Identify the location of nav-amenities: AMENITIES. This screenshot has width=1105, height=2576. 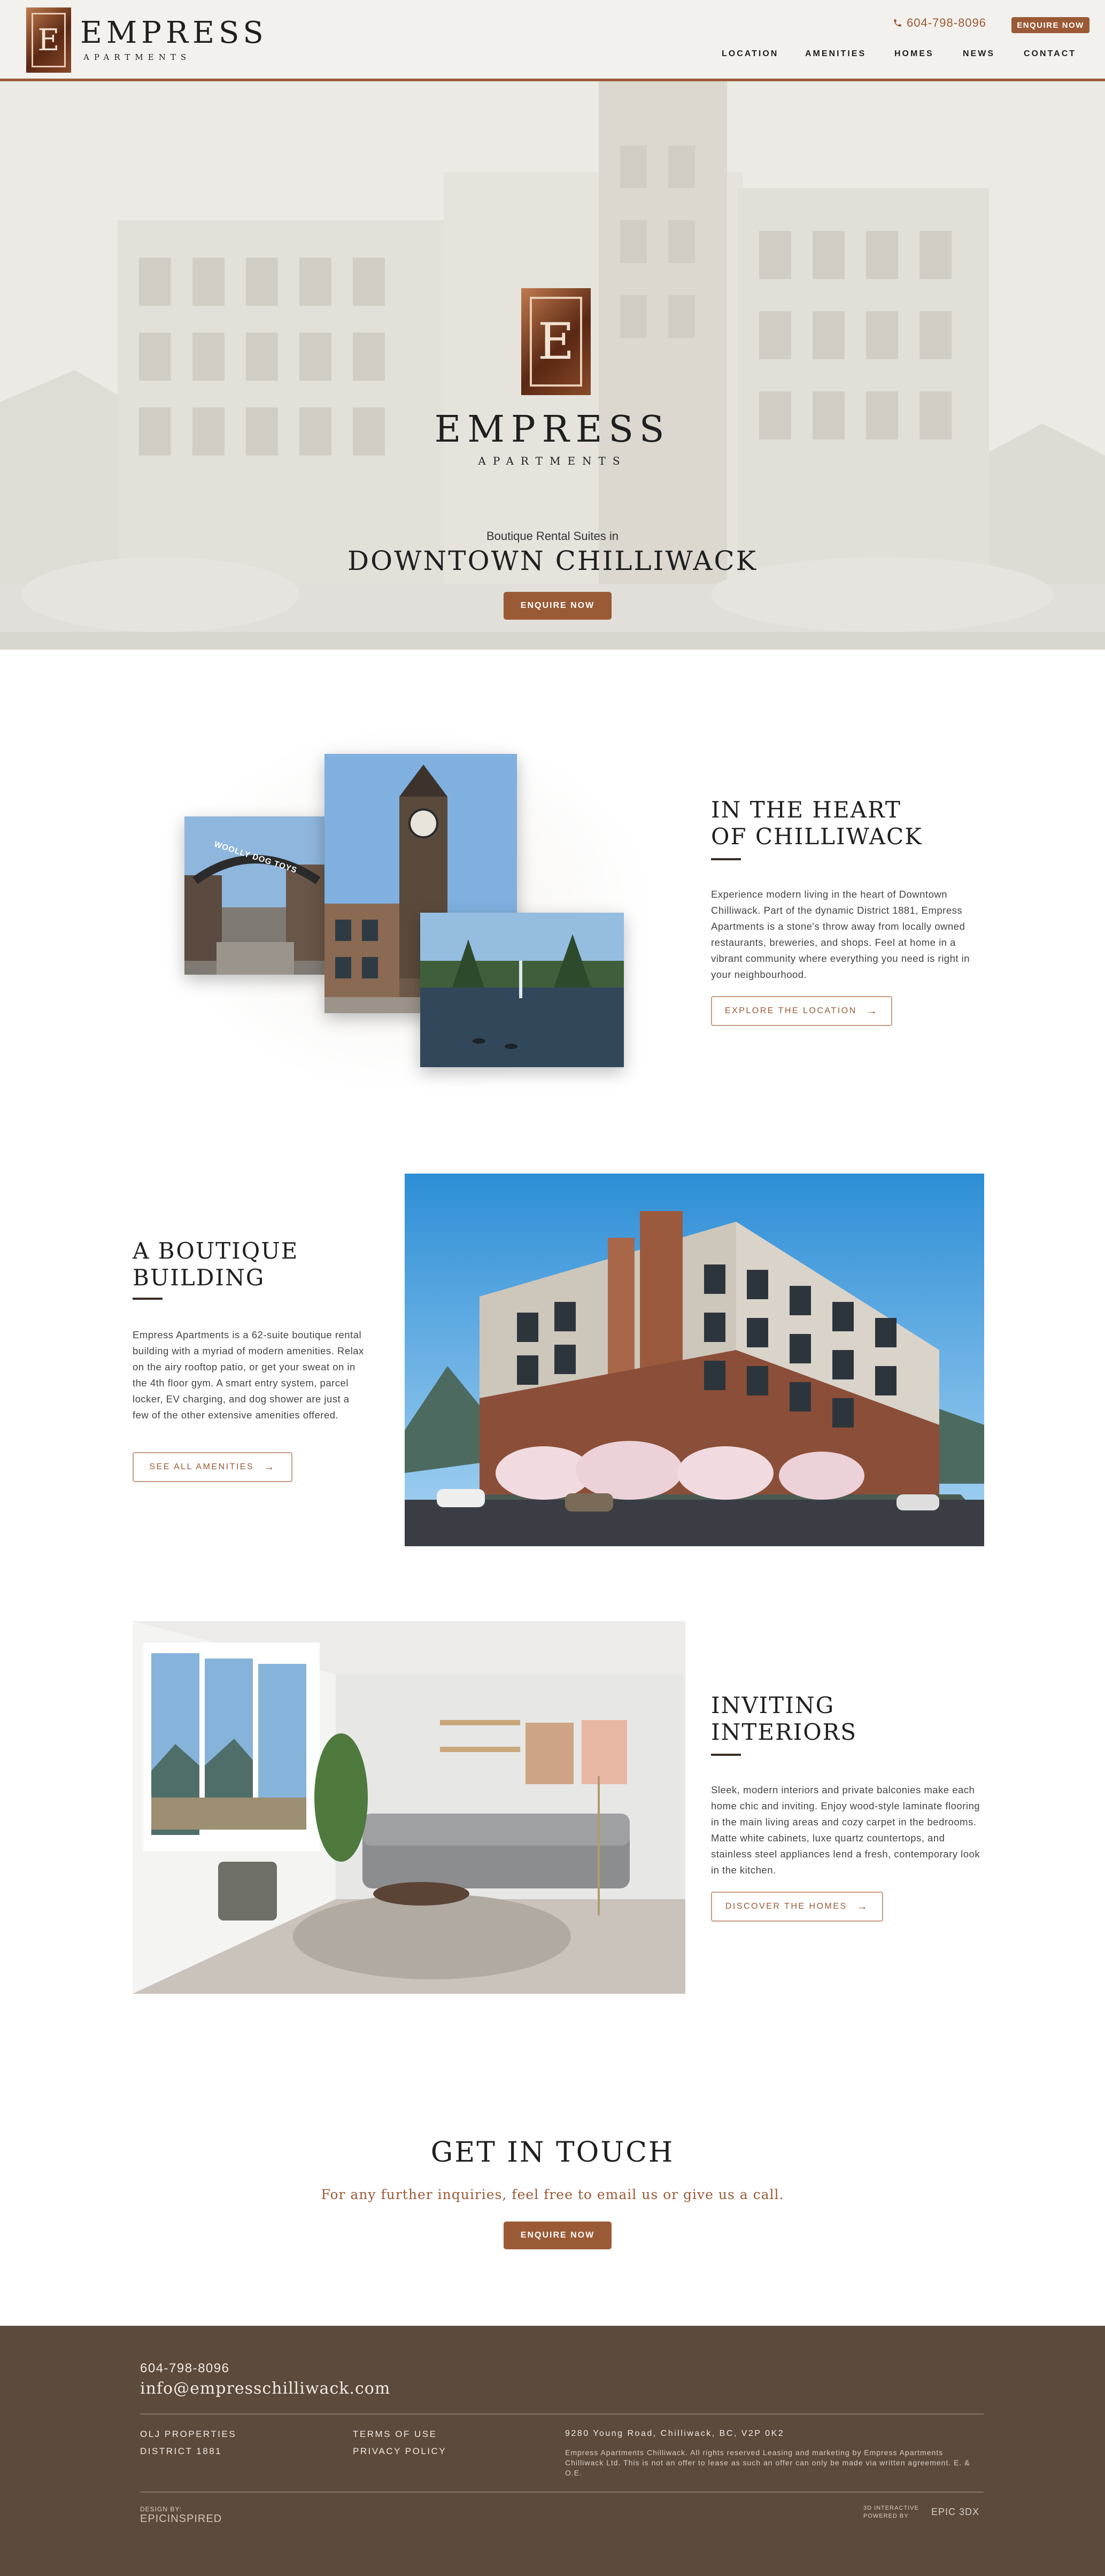
(835, 54).